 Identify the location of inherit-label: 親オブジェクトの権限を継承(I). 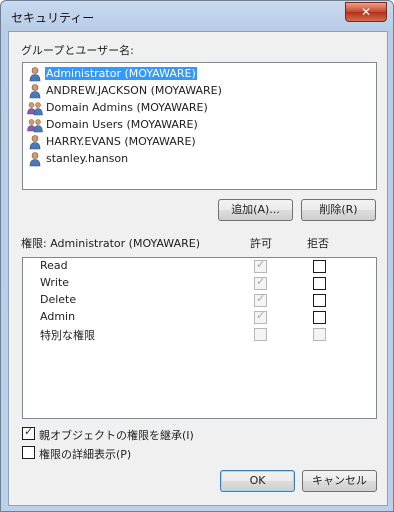
(116, 435).